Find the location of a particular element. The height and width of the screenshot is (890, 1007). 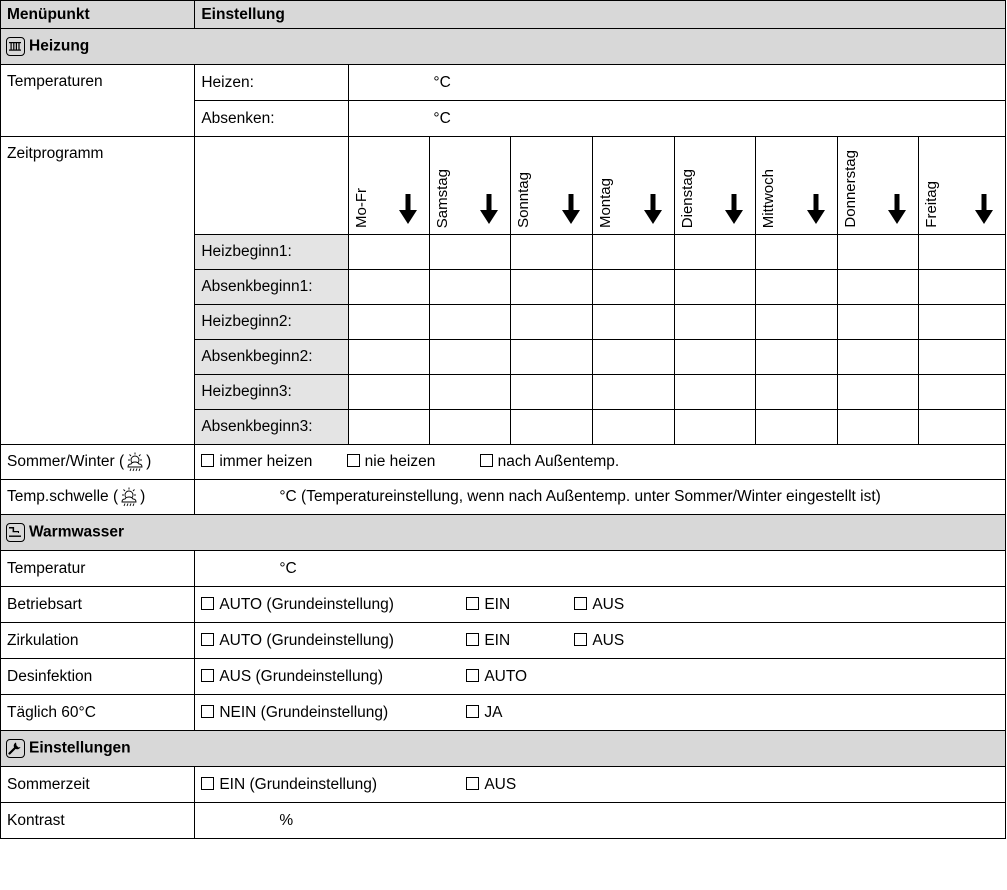

slot-label: Heizbeginn1: is located at coordinates (272, 252).